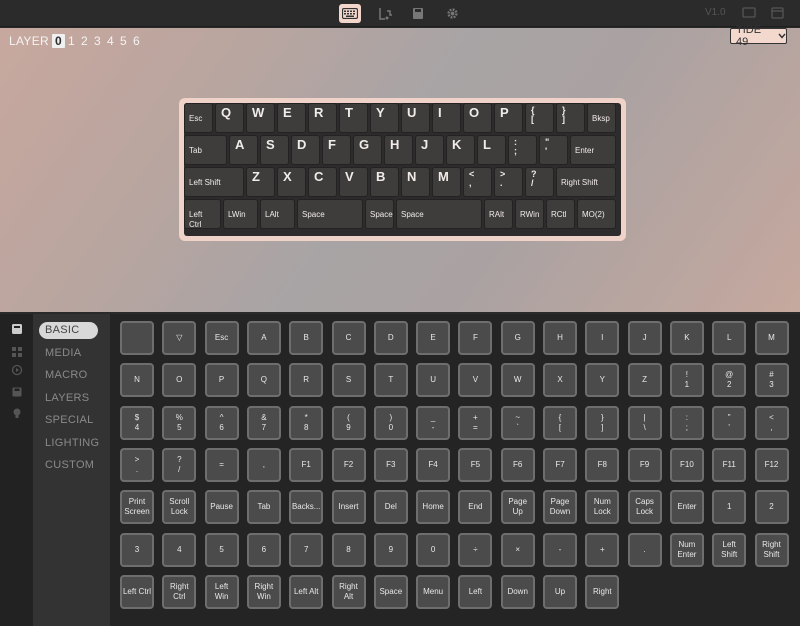 This screenshot has width=800, height=626. Describe the element at coordinates (263, 507) in the screenshot. I see `palette-key: Tab` at that location.